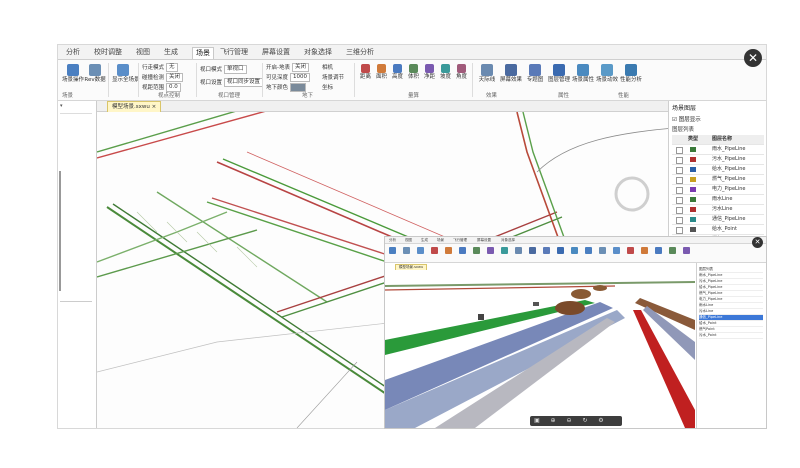  What do you see at coordinates (460, 240) in the screenshot?
I see `inset-menu-tab: 飞行管理` at bounding box center [460, 240].